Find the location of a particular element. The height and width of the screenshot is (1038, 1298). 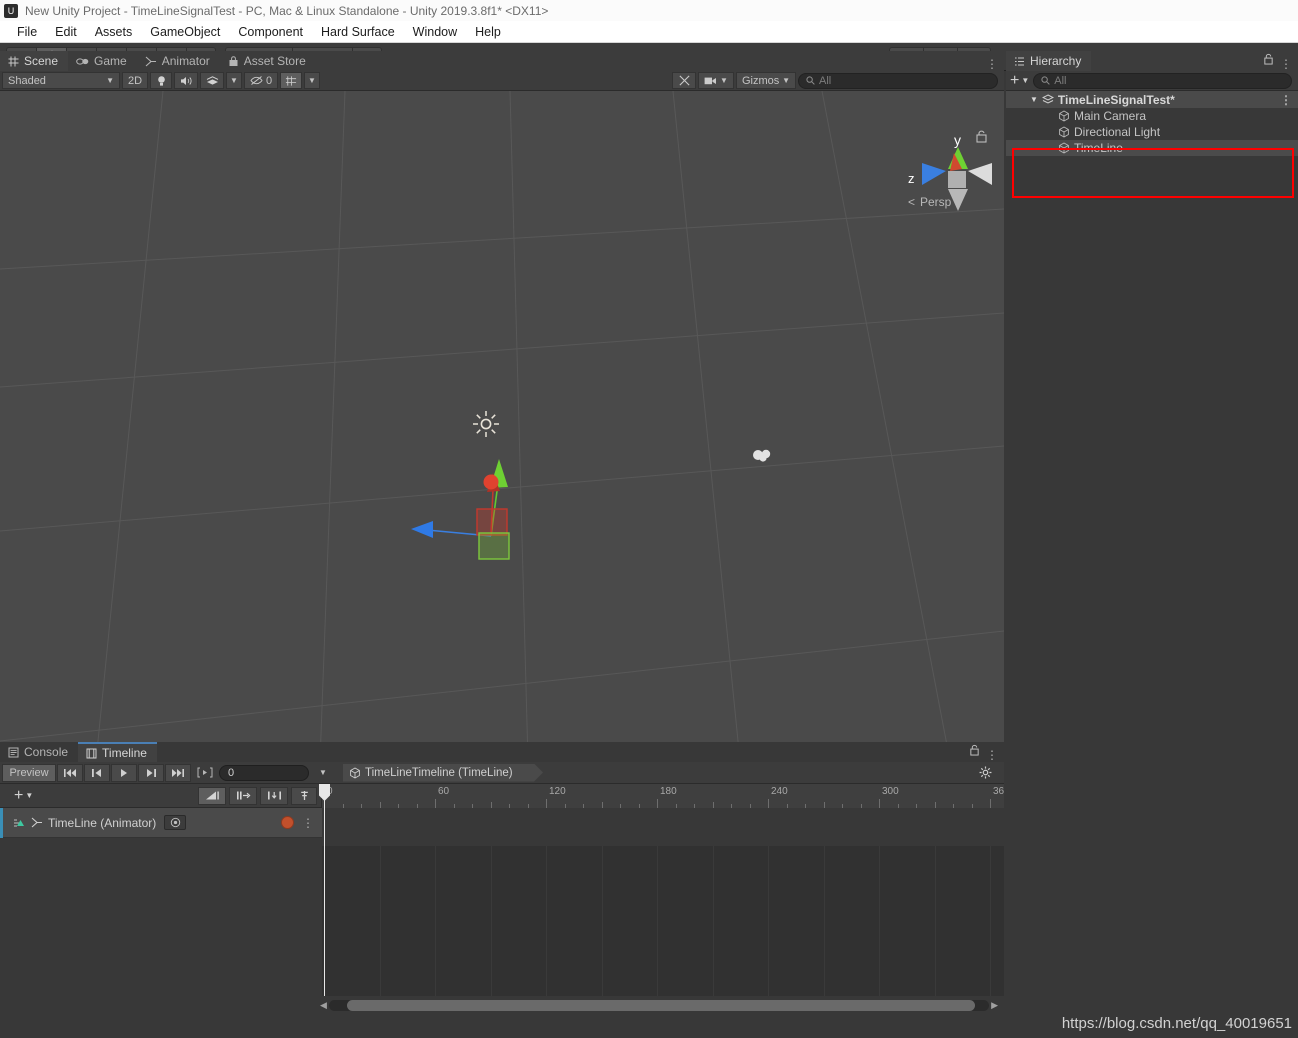

hierarchy-add-button: + ▼ is located at coordinates (1019, 80).